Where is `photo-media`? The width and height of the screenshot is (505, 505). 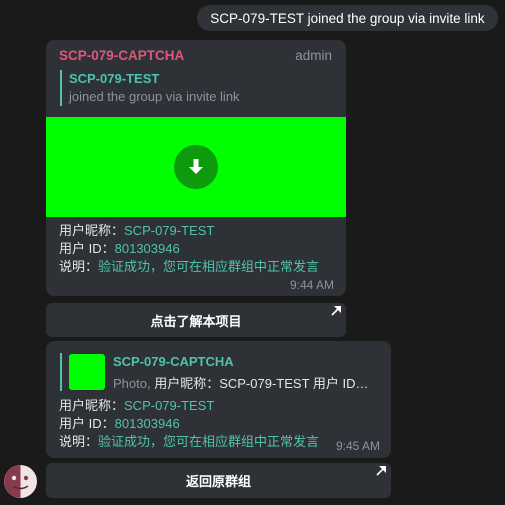
photo-media is located at coordinates (196, 167).